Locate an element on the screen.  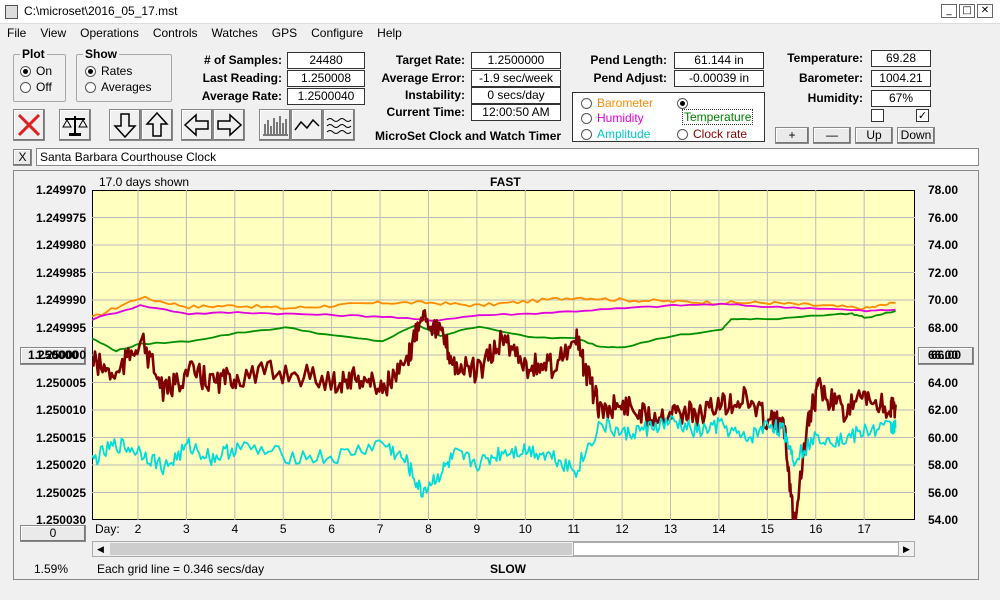
current-time-label: Current Time: is located at coordinates (425, 112).